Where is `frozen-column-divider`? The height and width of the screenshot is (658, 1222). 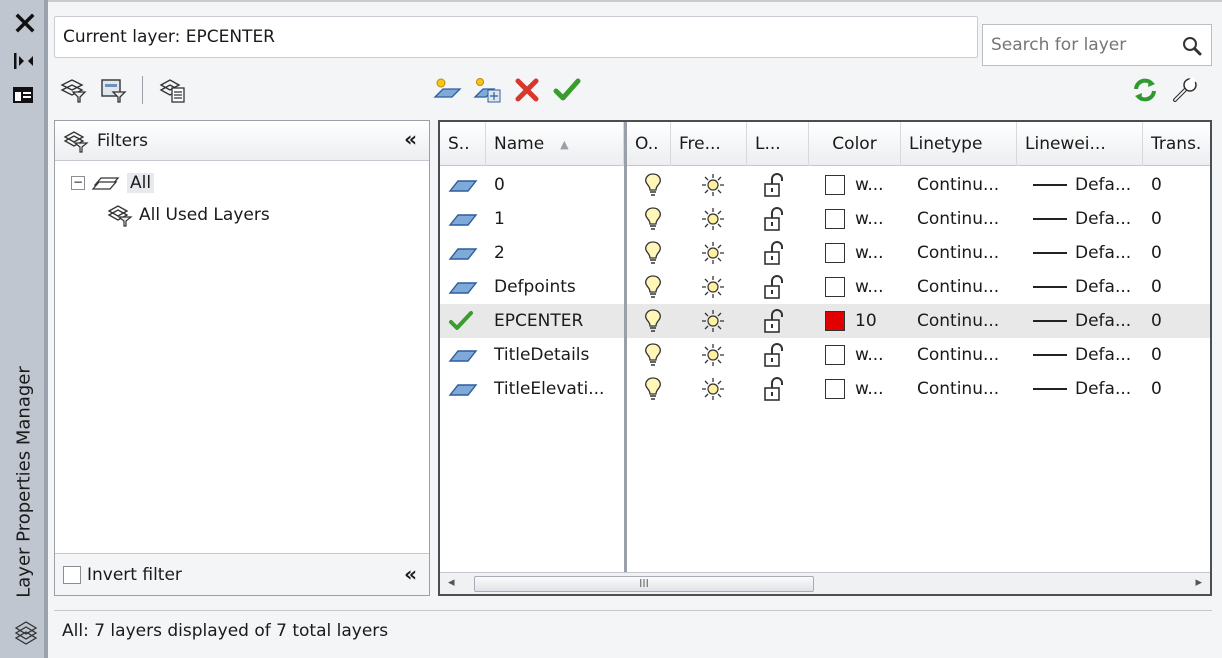 frozen-column-divider is located at coordinates (625, 358).